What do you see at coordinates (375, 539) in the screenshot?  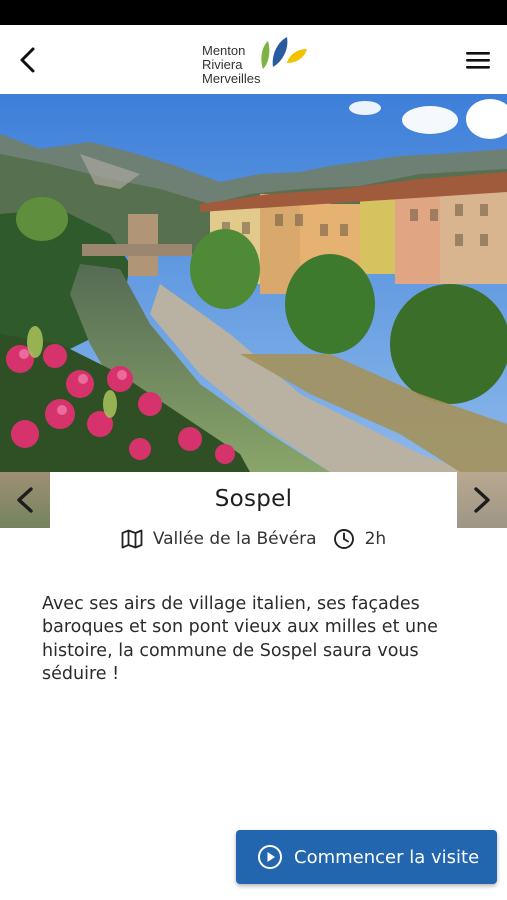 I see `duration-label: 2h` at bounding box center [375, 539].